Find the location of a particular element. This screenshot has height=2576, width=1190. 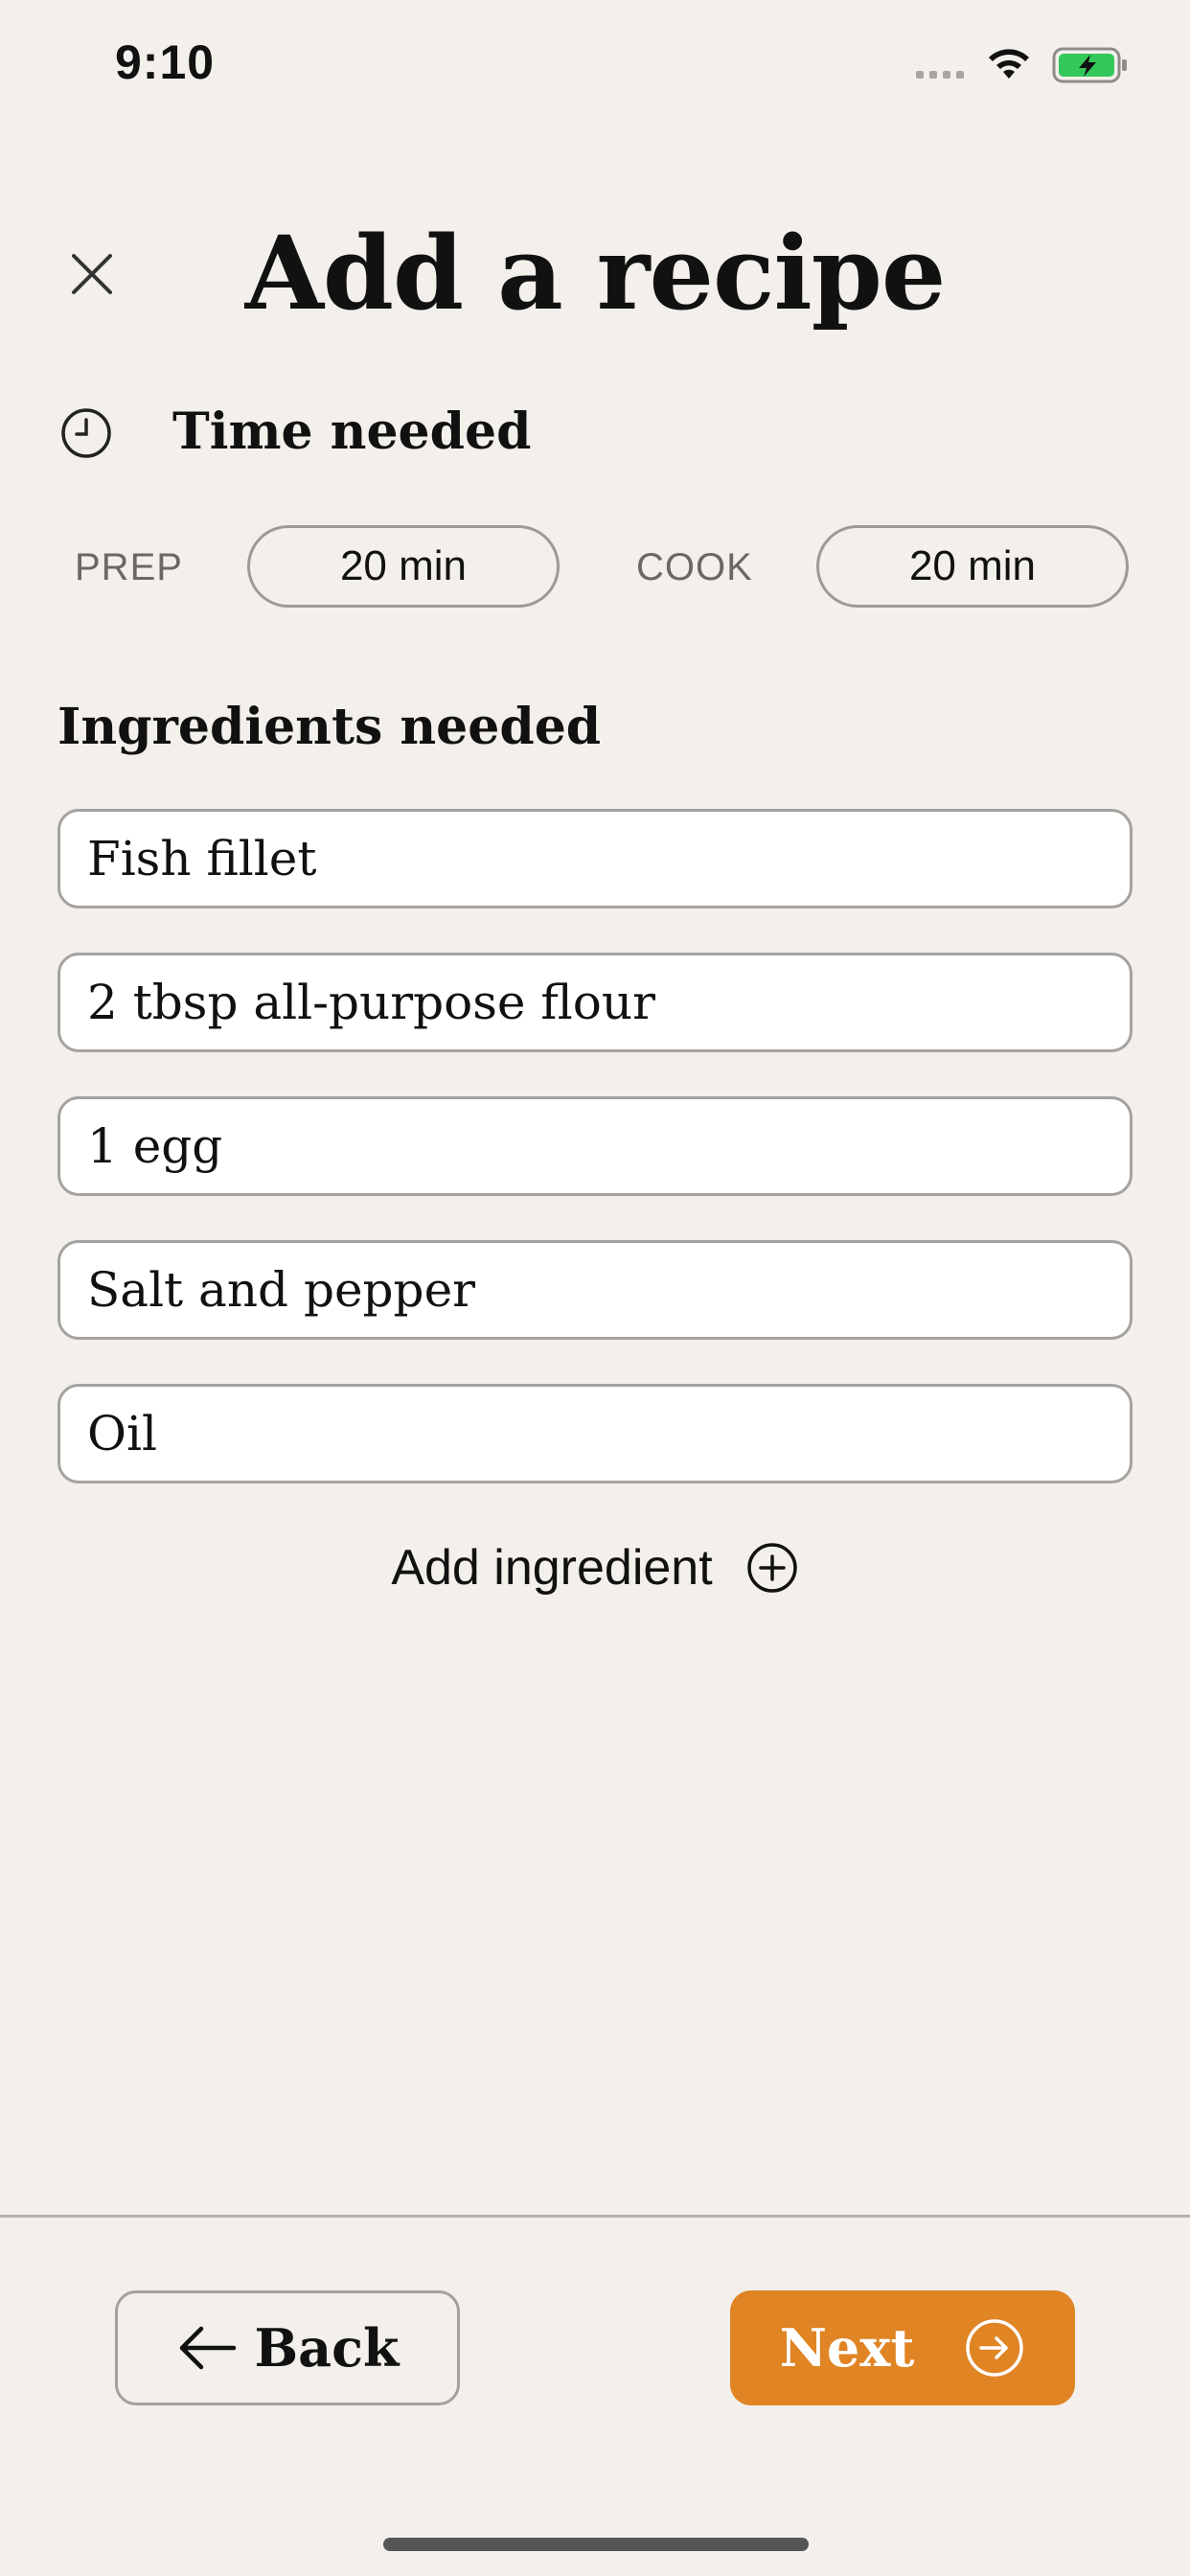

arrow-right-circle-icon is located at coordinates (995, 2348).